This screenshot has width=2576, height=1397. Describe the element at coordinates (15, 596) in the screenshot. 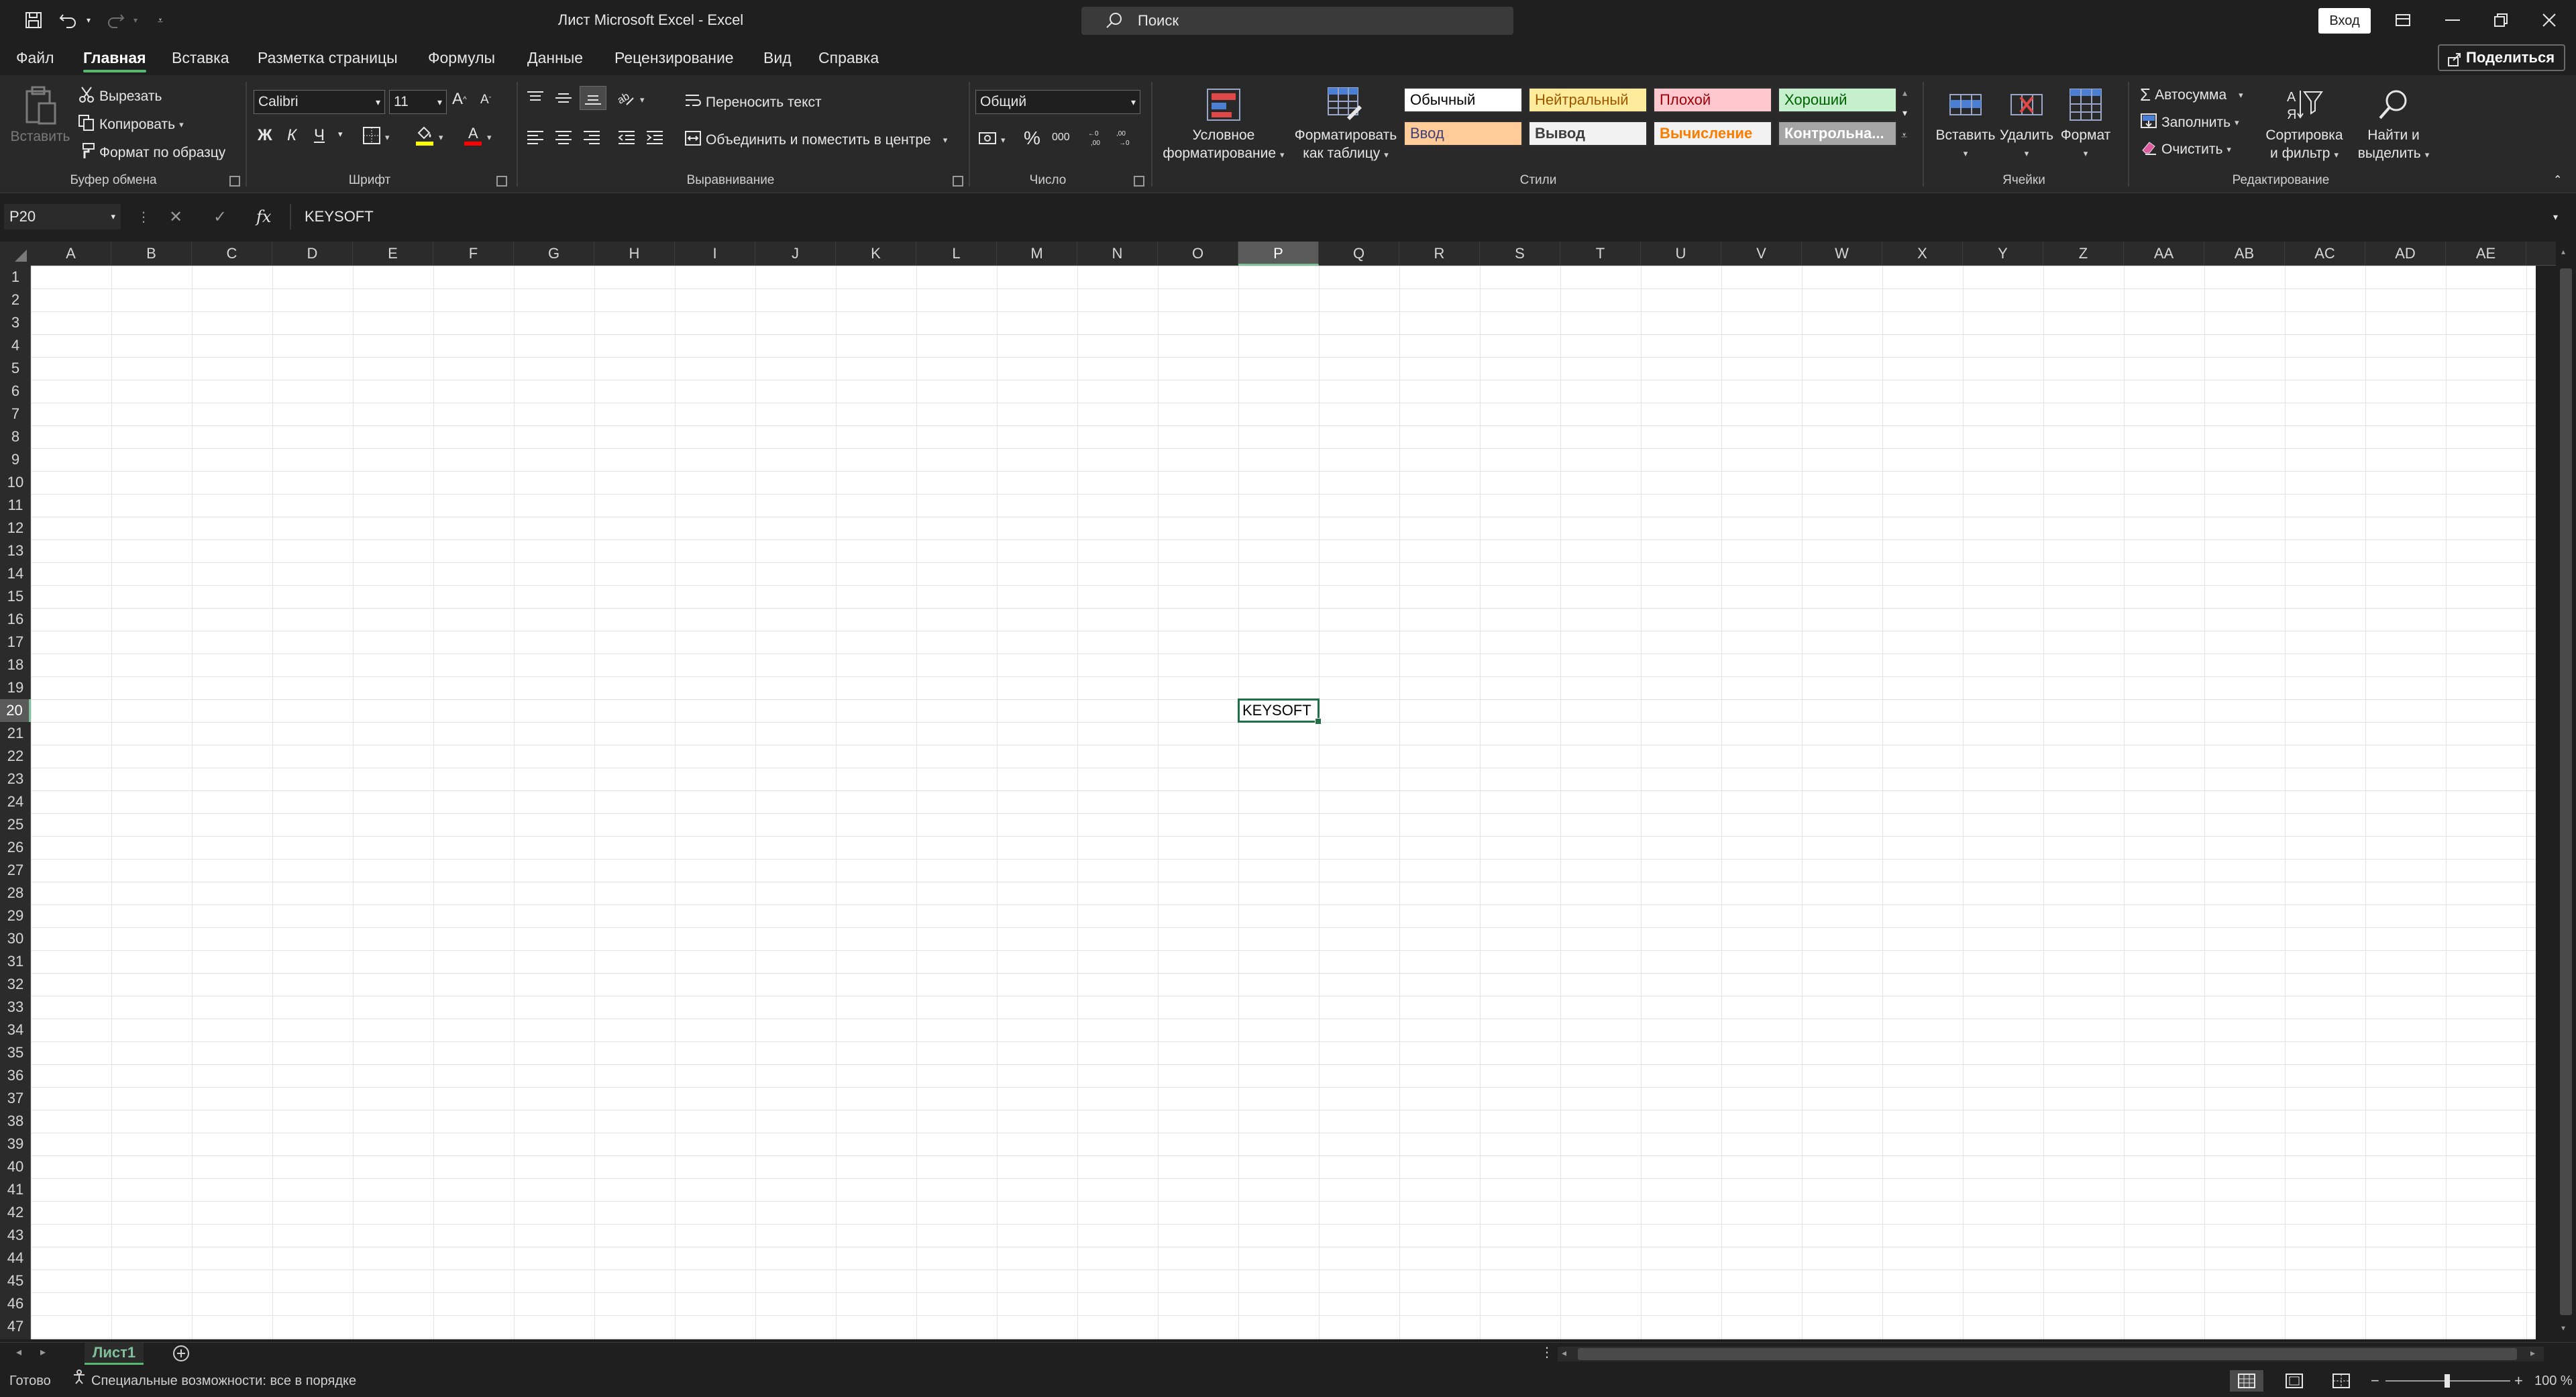

I see `row-header-15: 15` at that location.